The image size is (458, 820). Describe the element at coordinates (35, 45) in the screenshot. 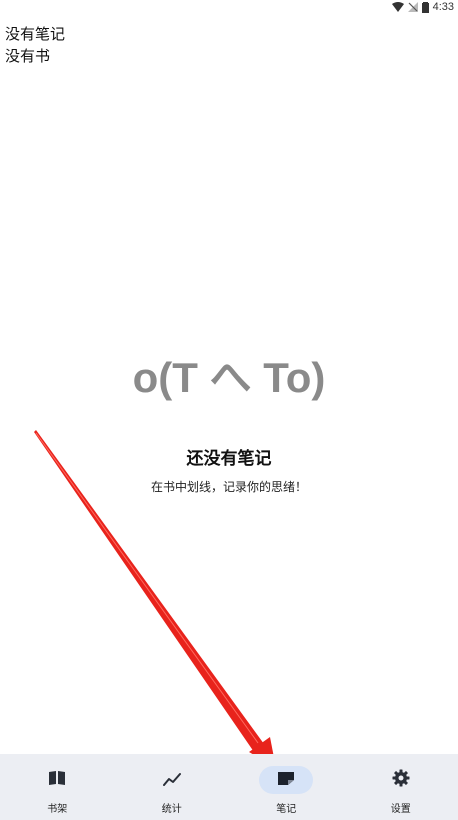

I see `header-text: 没有笔记 没有书` at that location.